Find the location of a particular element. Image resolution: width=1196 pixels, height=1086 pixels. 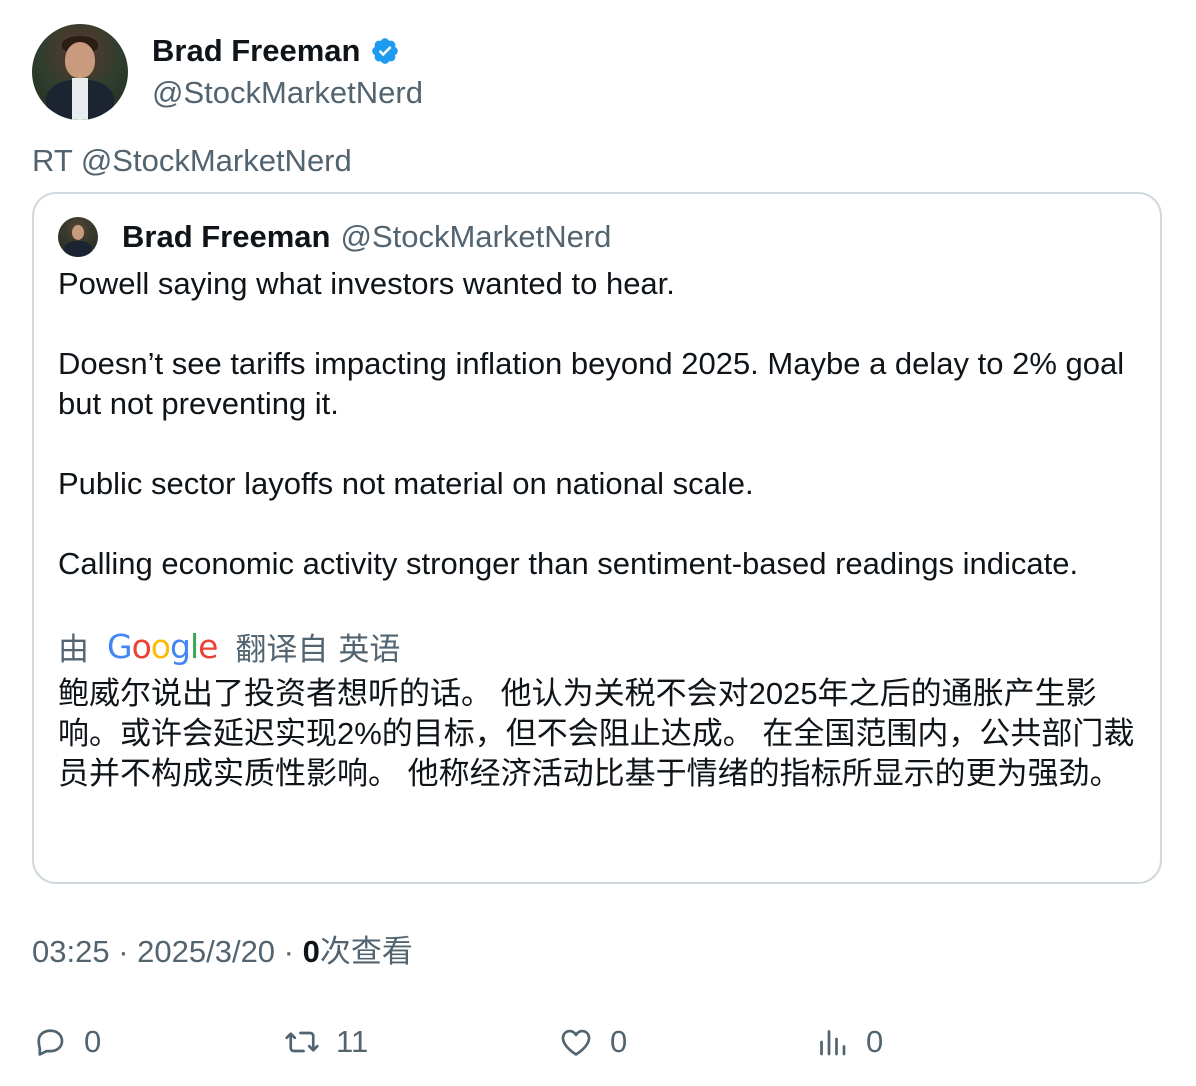

reply-icon is located at coordinates (50, 1042).